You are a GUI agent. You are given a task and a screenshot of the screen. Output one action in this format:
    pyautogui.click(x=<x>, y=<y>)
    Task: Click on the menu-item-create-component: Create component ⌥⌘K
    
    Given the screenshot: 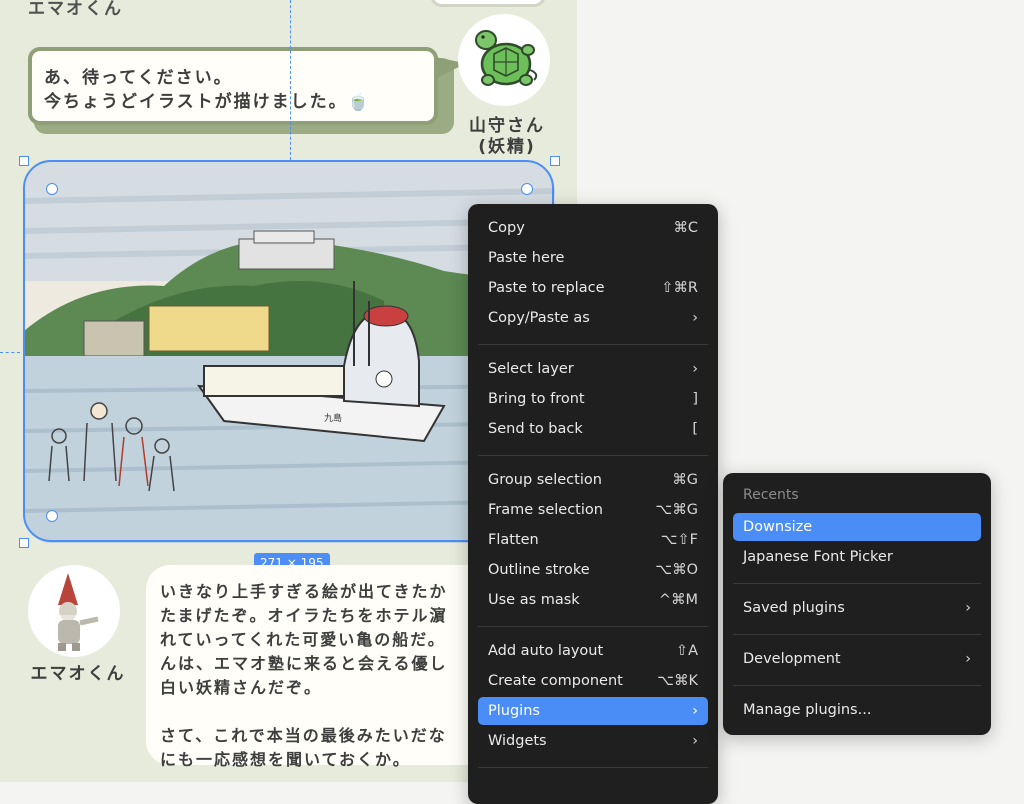 What is the action you would take?
    pyautogui.click(x=593, y=681)
    